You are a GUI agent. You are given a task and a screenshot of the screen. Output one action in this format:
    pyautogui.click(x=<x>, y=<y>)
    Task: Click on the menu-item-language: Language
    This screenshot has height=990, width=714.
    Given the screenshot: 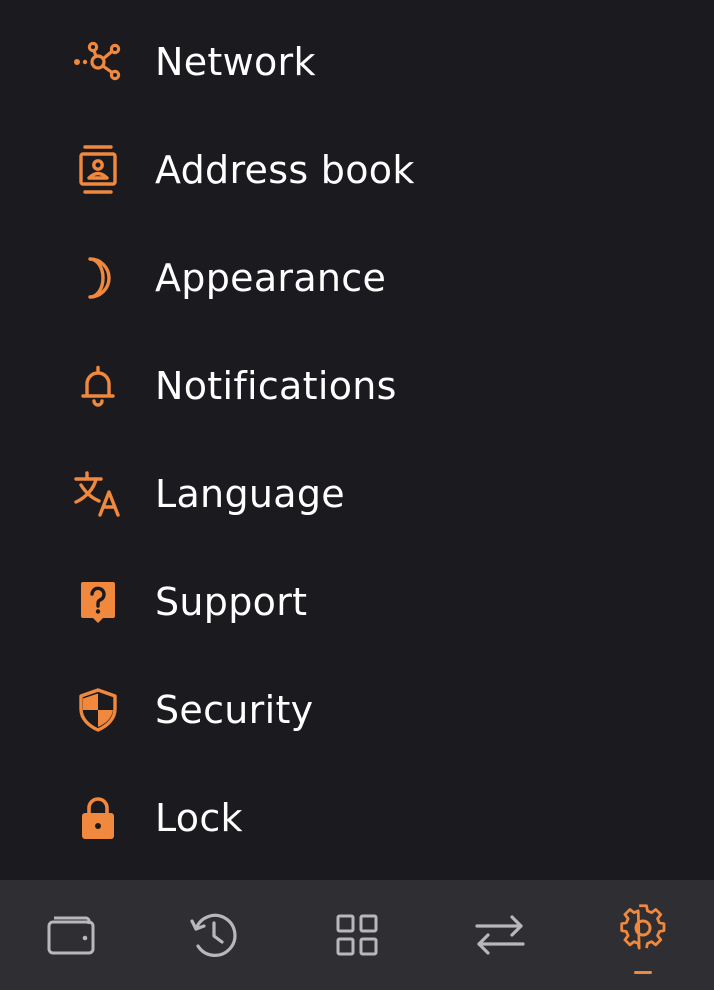 What is the action you would take?
    pyautogui.click(x=357, y=494)
    